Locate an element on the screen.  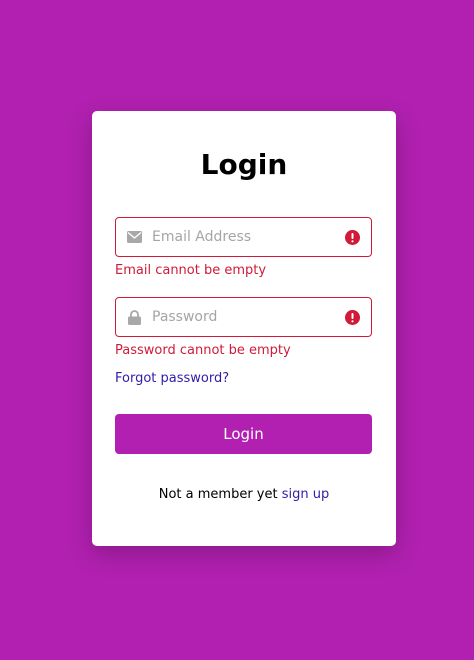
email-field is located at coordinates (243, 237).